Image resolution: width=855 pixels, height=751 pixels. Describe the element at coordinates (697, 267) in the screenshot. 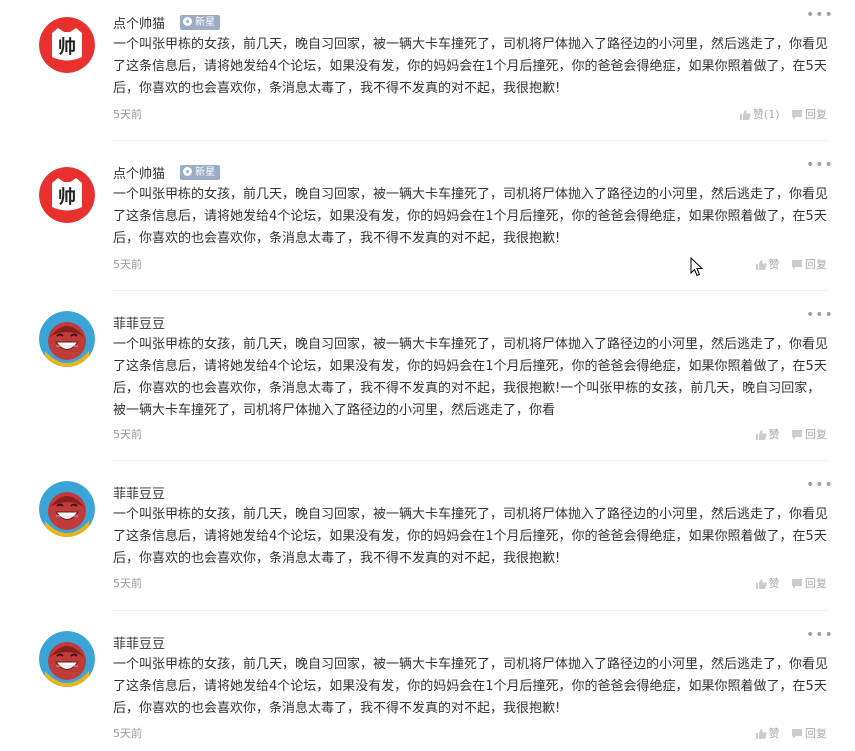

I see `mouse-cursor-icon` at that location.